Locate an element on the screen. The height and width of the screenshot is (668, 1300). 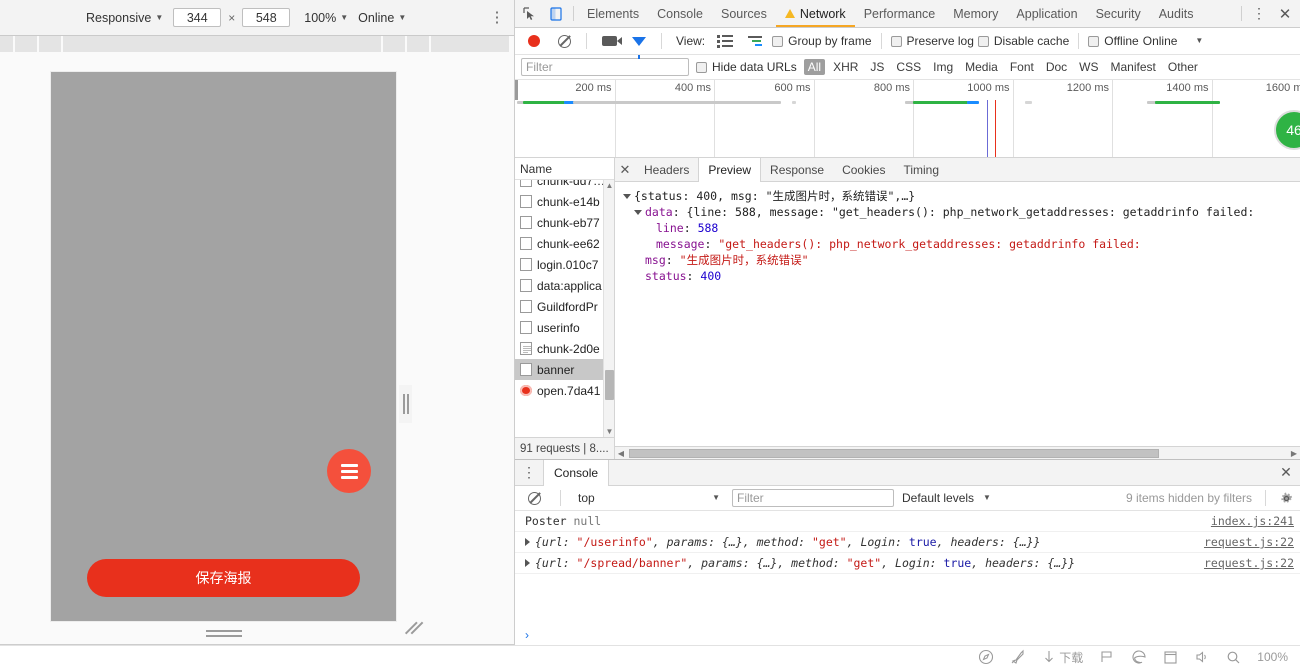
request-row: GuildfordPr is located at coordinates (564, 306).